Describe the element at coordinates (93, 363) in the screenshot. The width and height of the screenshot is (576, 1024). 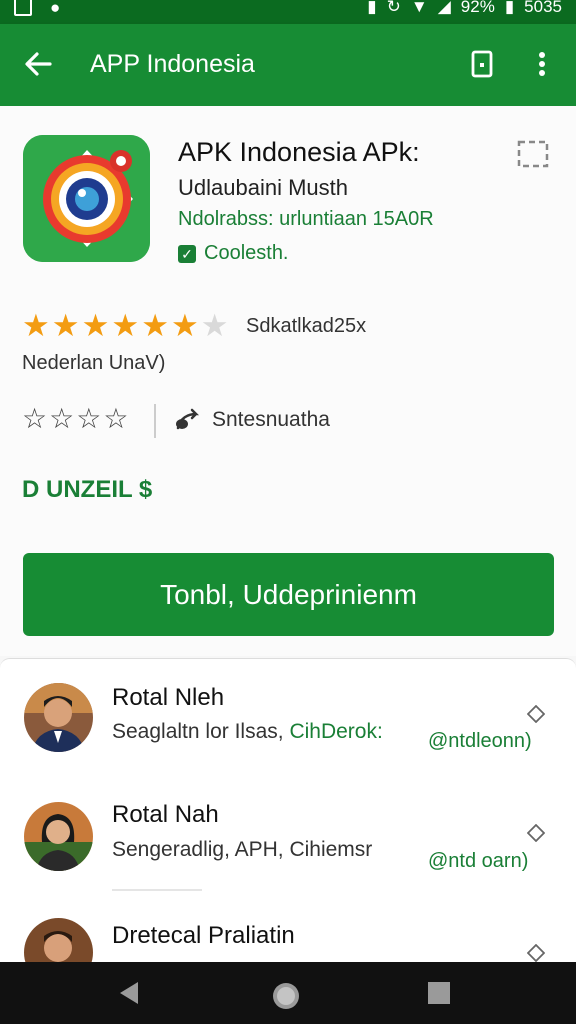
I see `category-label: Nederlan UnaV)` at that location.